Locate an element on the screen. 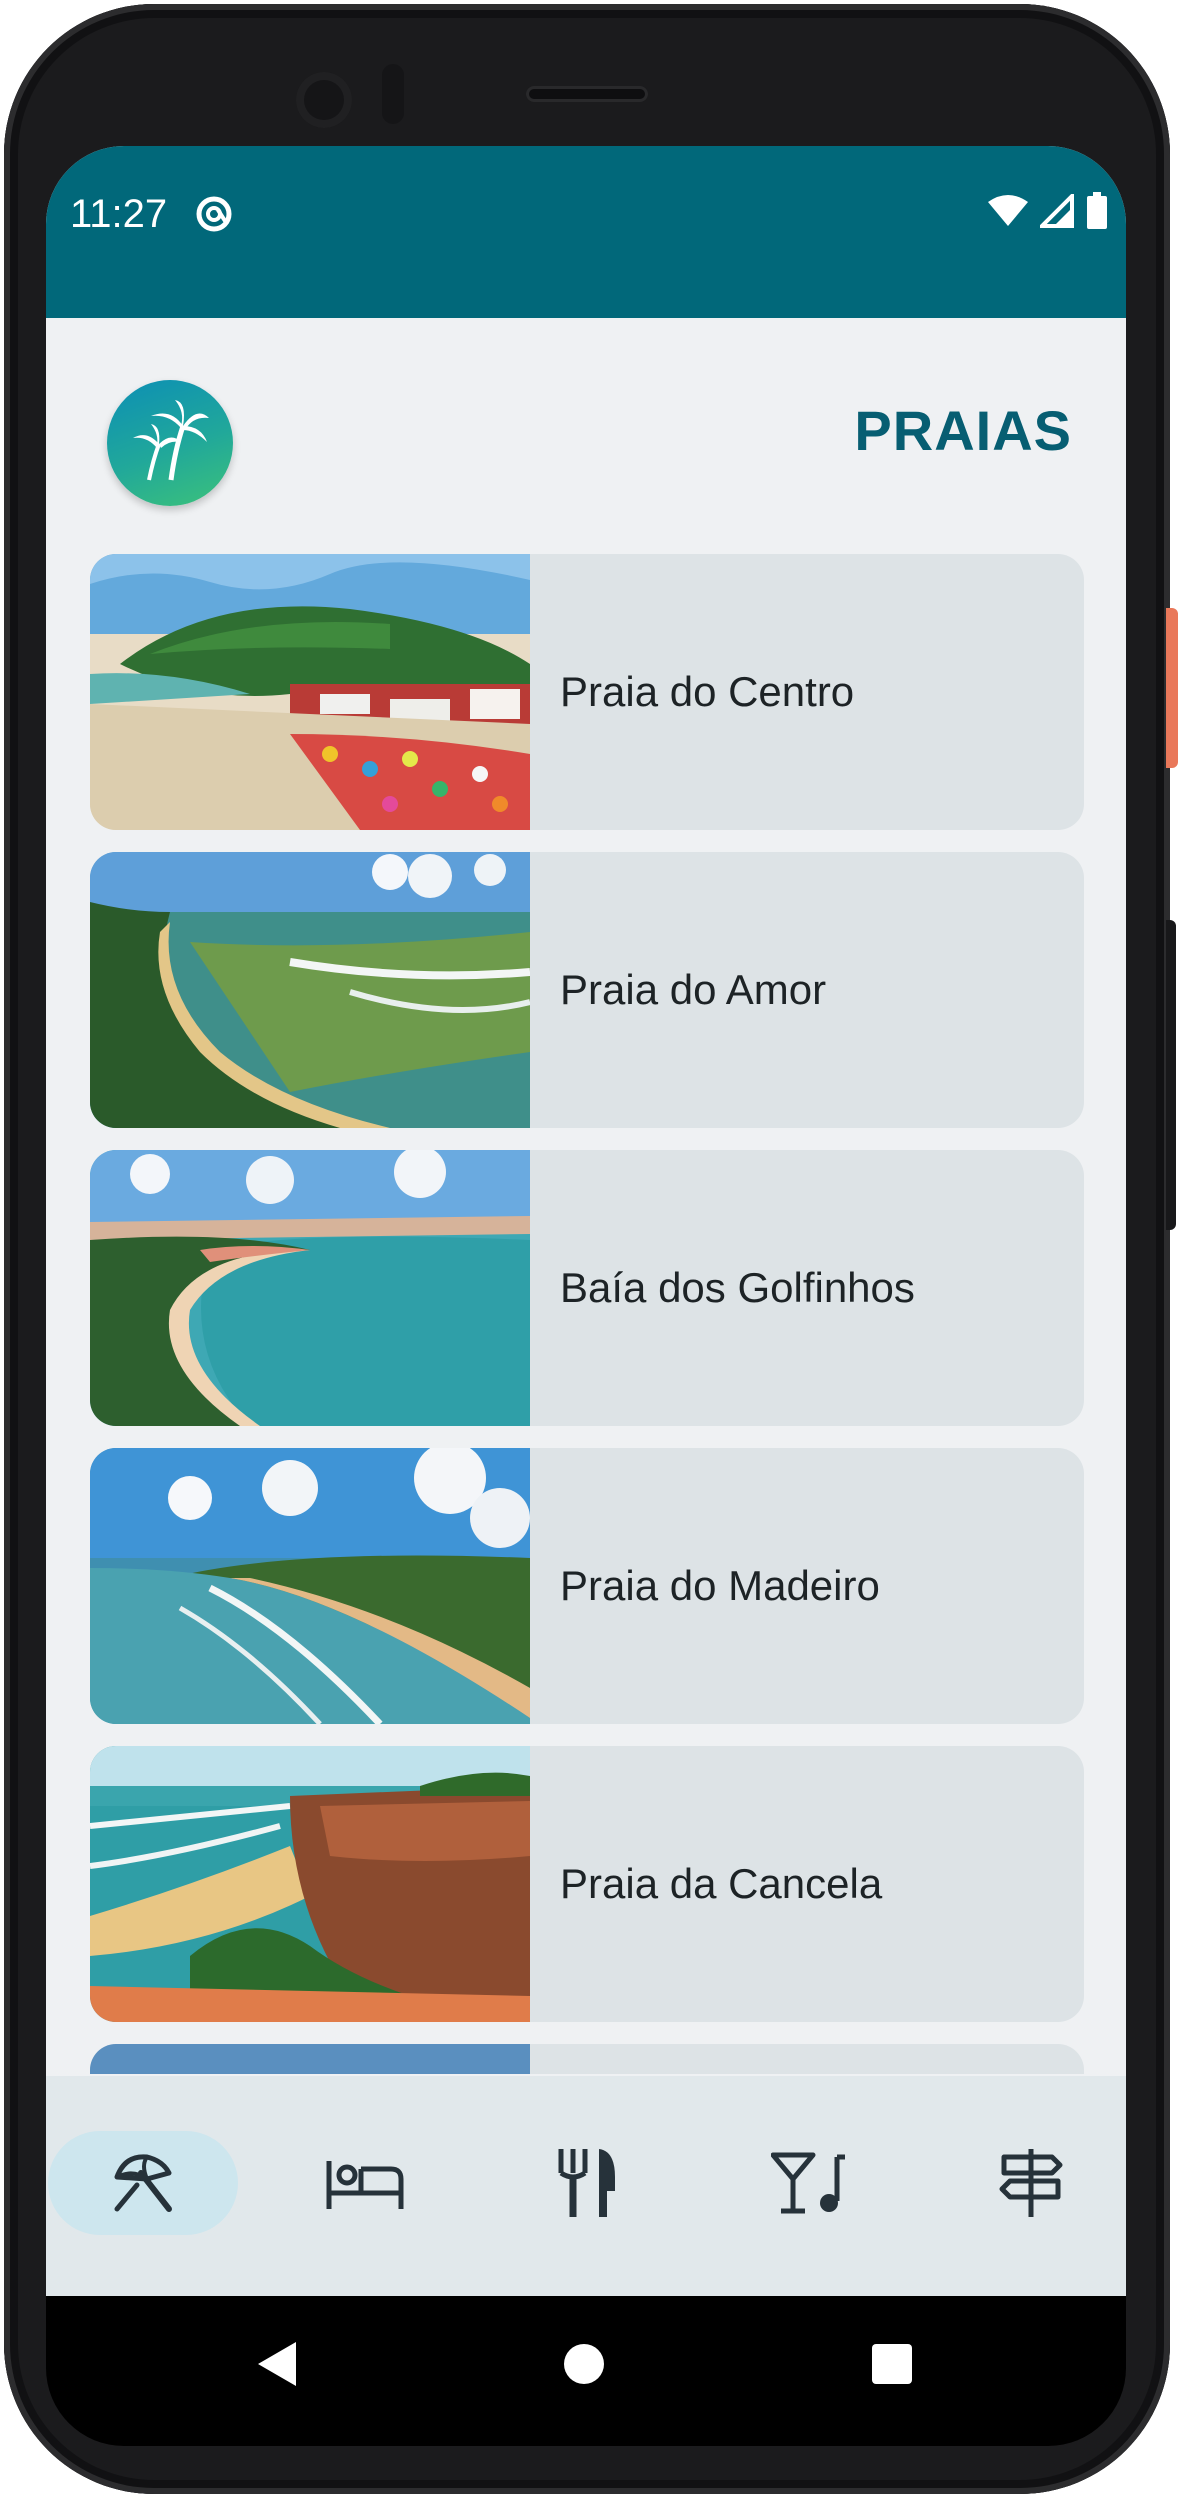 The image size is (1178, 2498). beach-card-praia-do-madeiro: Praia do Madeiro is located at coordinates (587, 1586).